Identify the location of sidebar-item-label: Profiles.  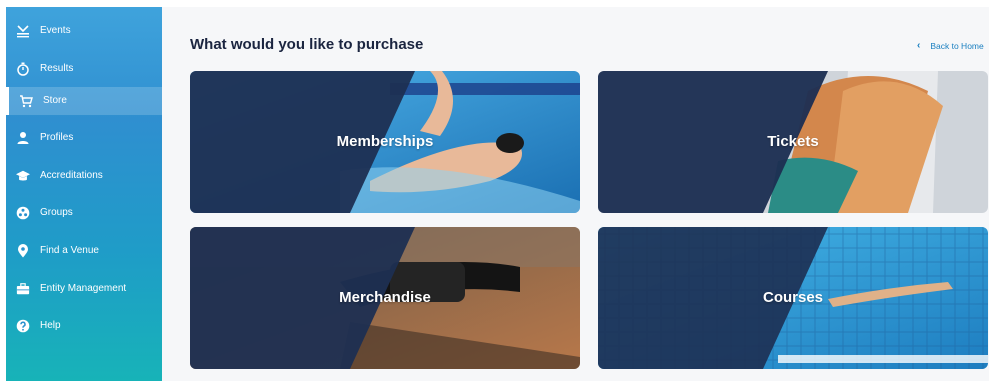
(57, 137).